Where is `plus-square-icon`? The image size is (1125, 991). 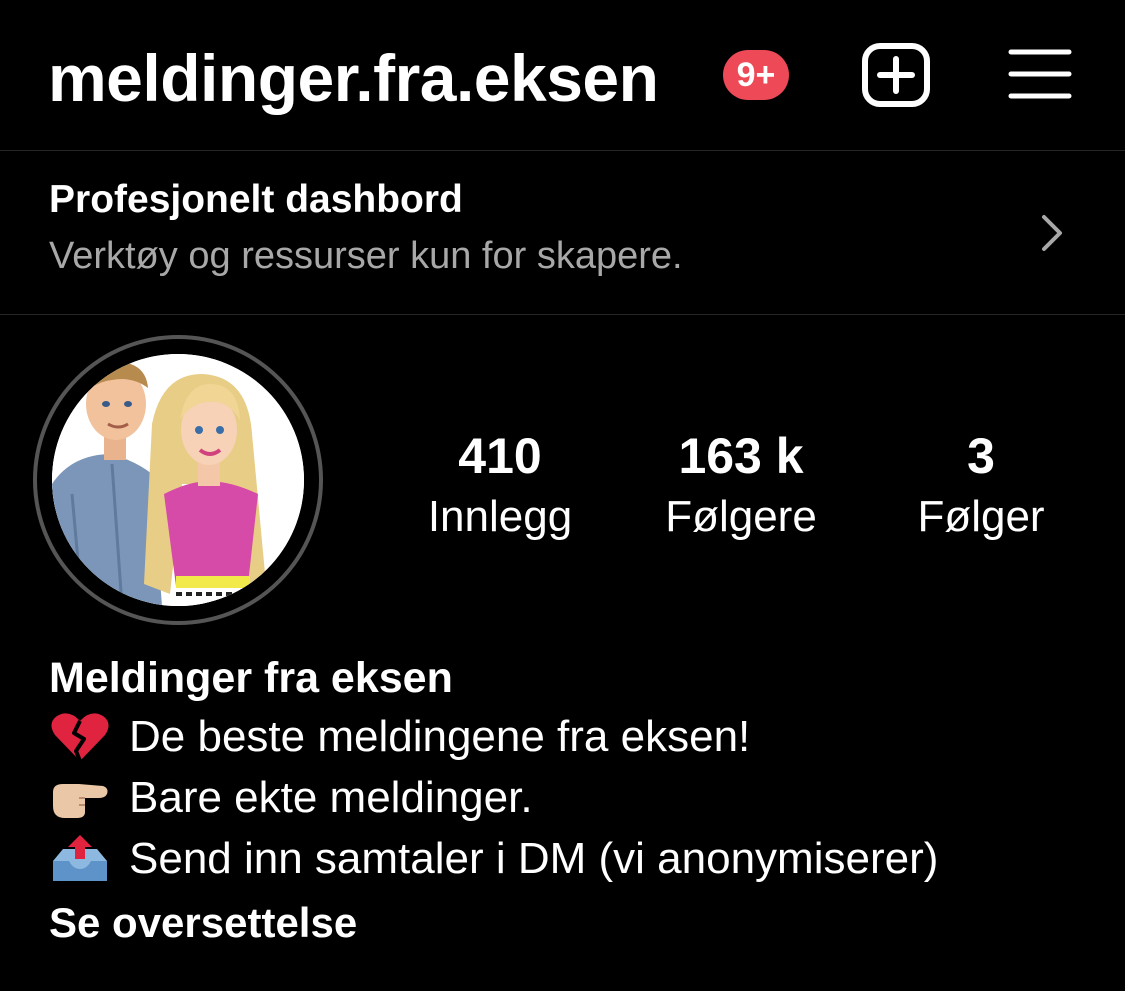 plus-square-icon is located at coordinates (896, 75).